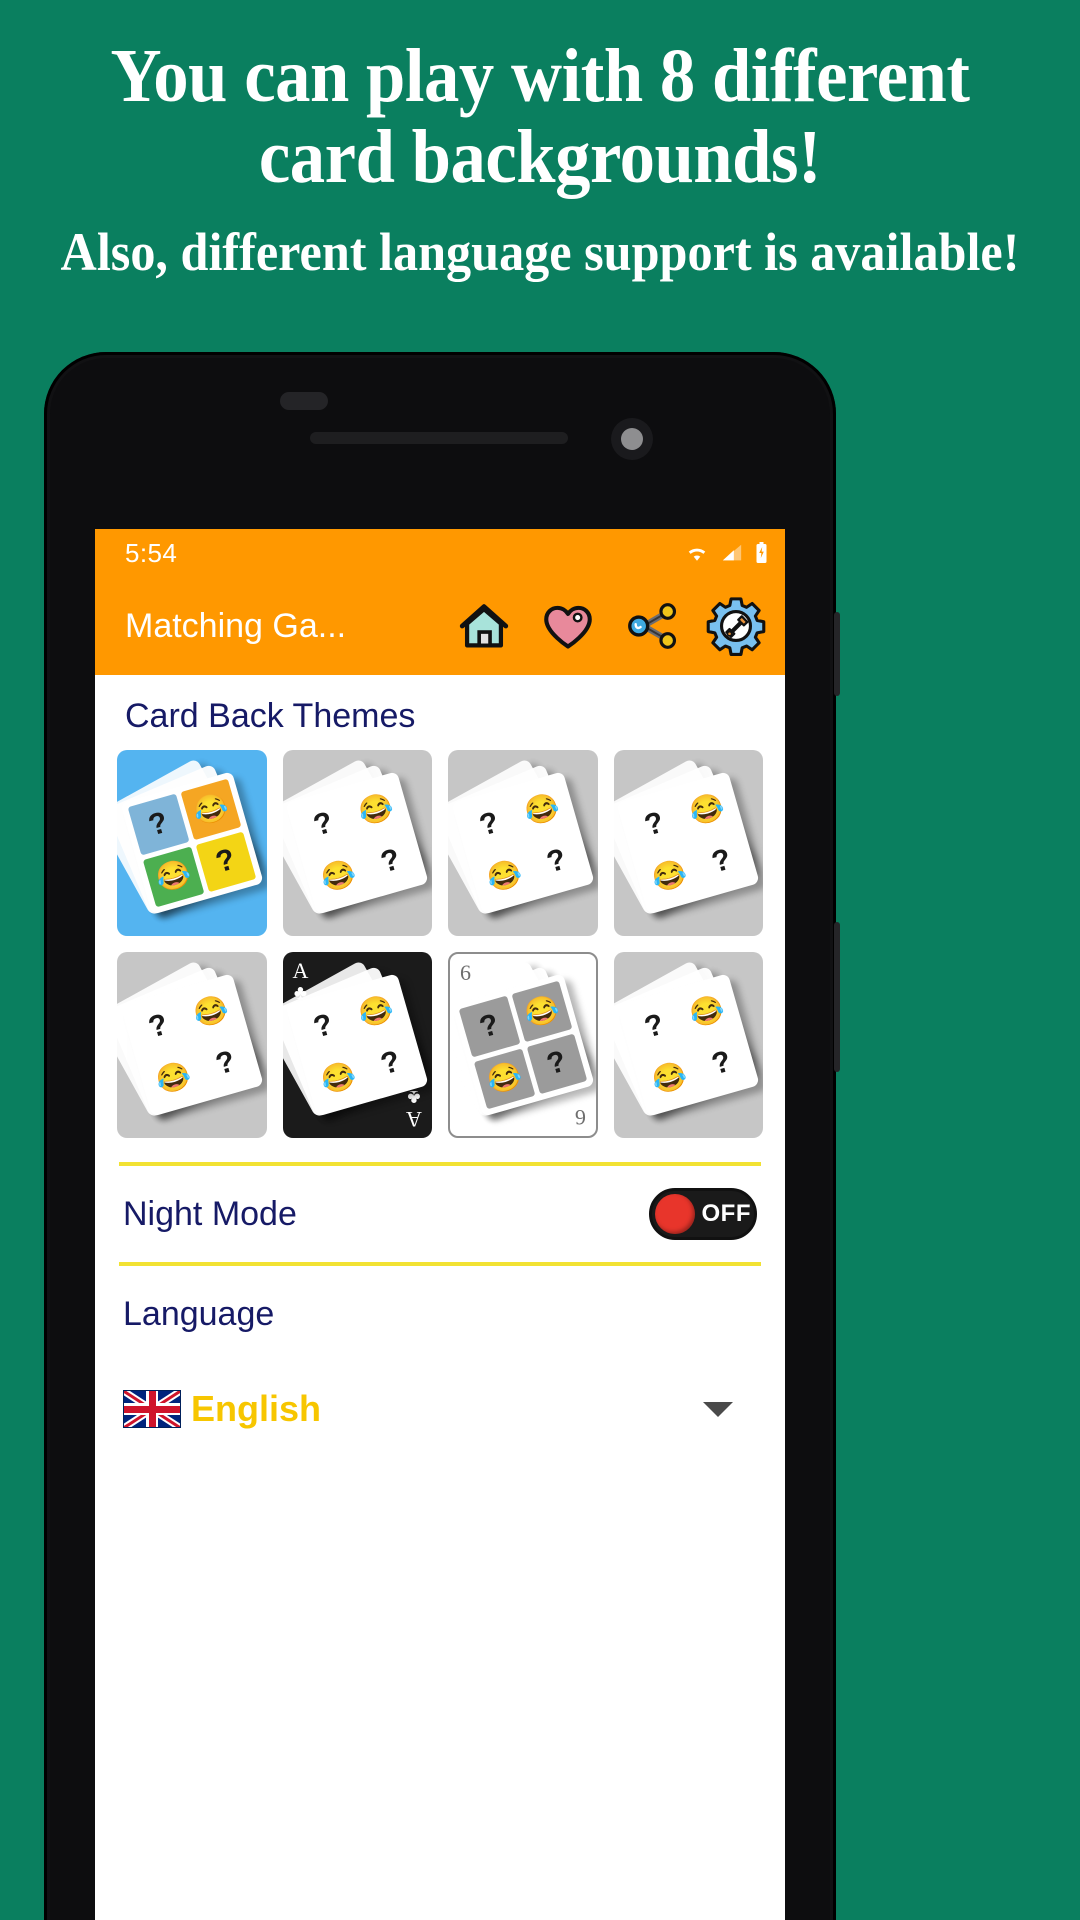 This screenshot has width=1080, height=1920. I want to click on battery-charging-icon, so click(761, 552).